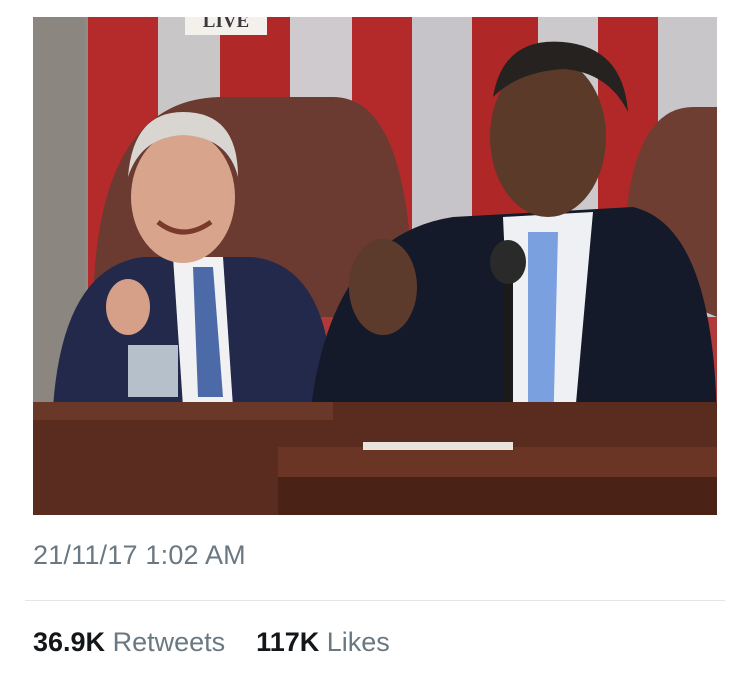  I want to click on live-banner-text: LIVE, so click(226, 24).